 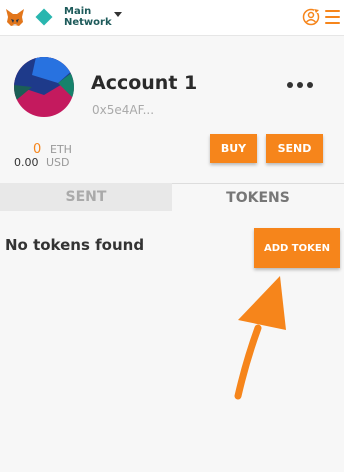 I want to click on tab-tokens: TOKENS, so click(x=258, y=197).